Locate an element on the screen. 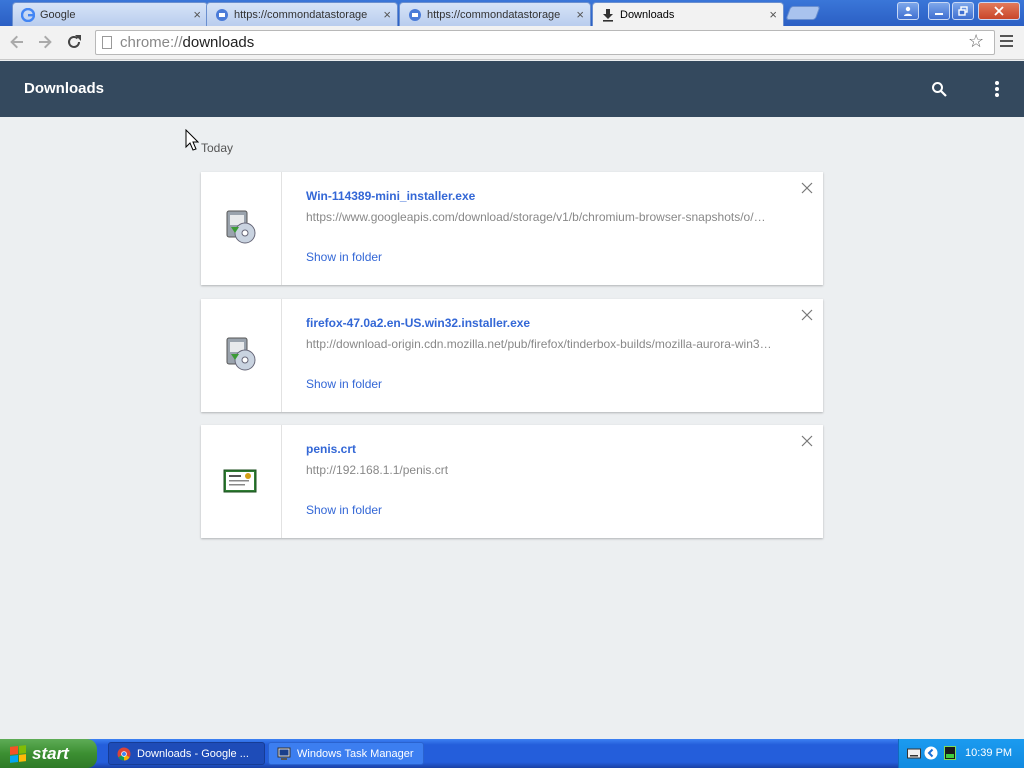 Image resolution: width=1024 pixels, height=768 pixels. arrow-left-icon is located at coordinates (16, 42).